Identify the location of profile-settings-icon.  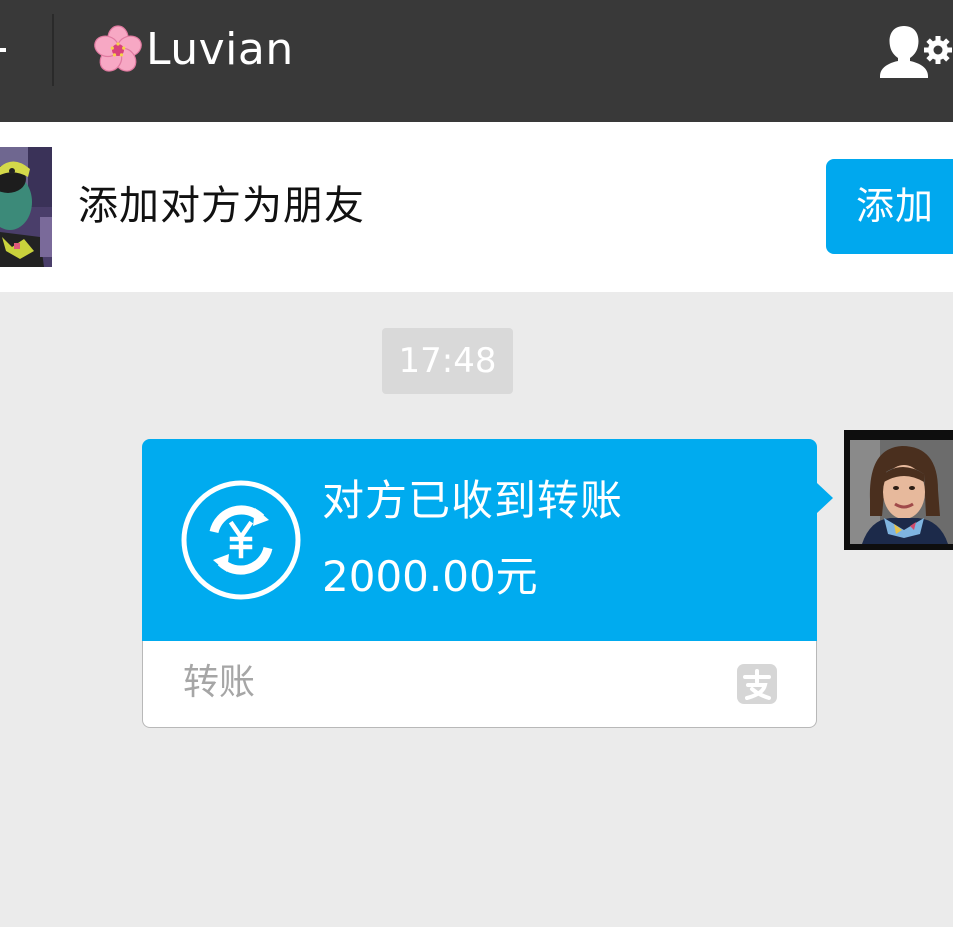
(915, 51).